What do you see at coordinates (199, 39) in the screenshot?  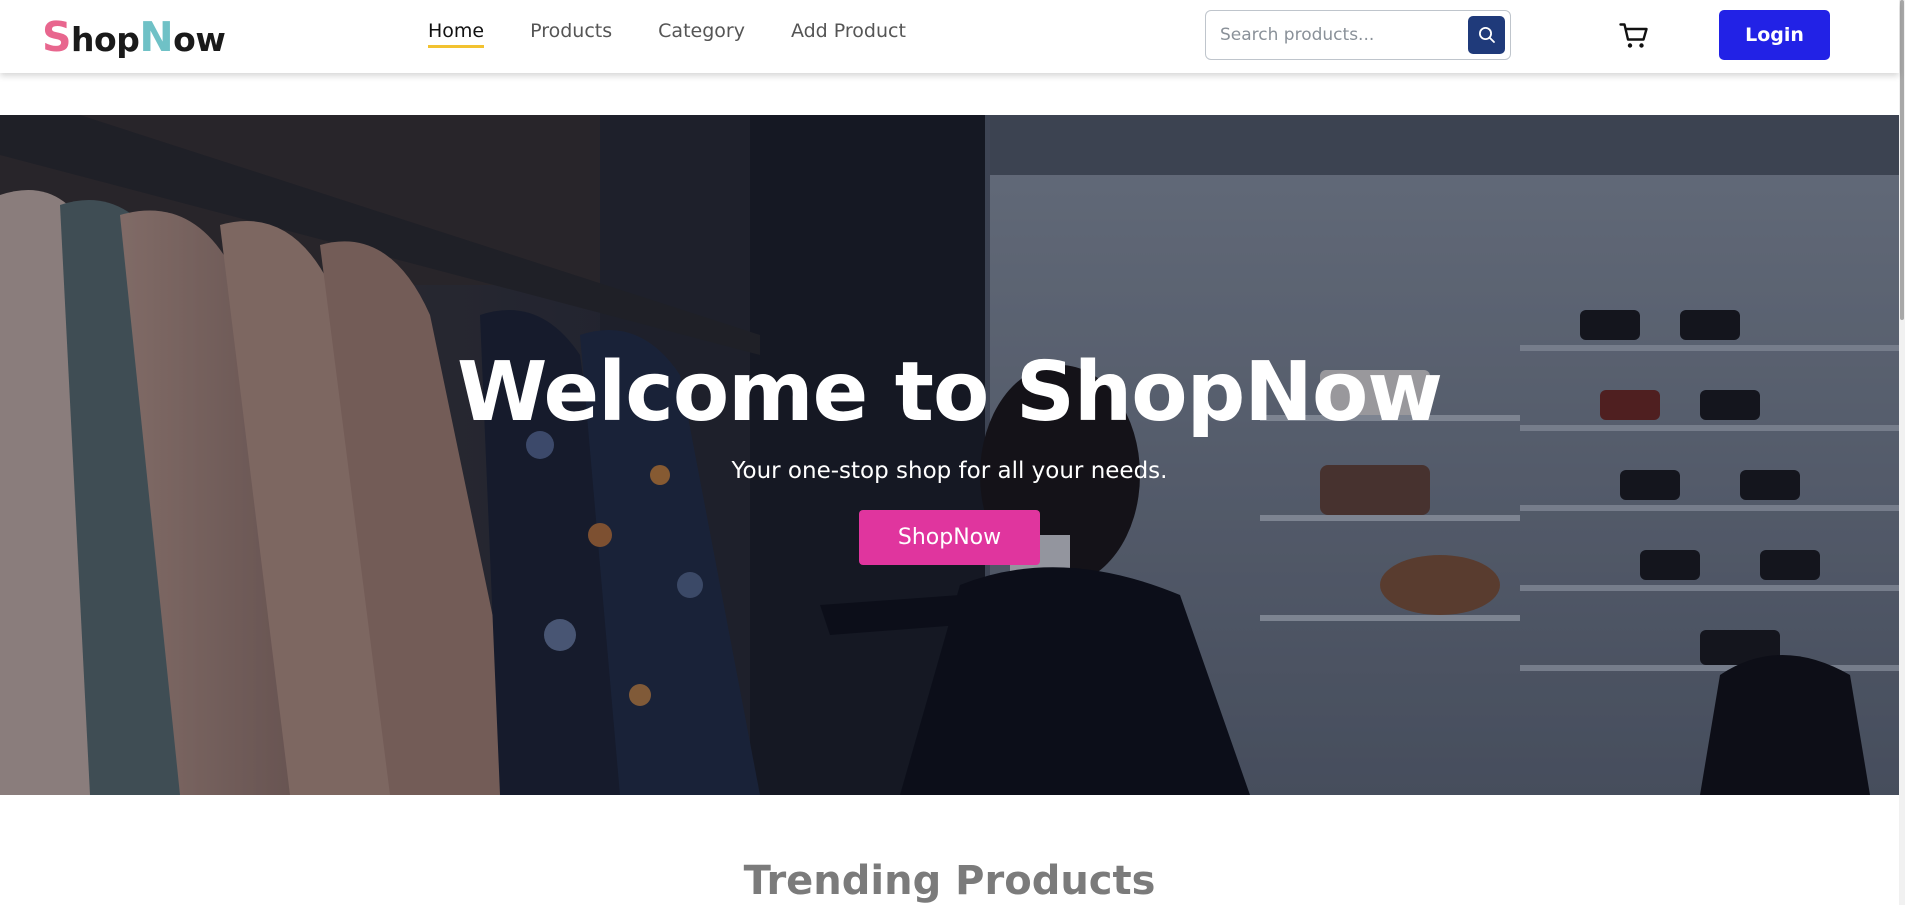 I see `logo-text-ow: ow` at bounding box center [199, 39].